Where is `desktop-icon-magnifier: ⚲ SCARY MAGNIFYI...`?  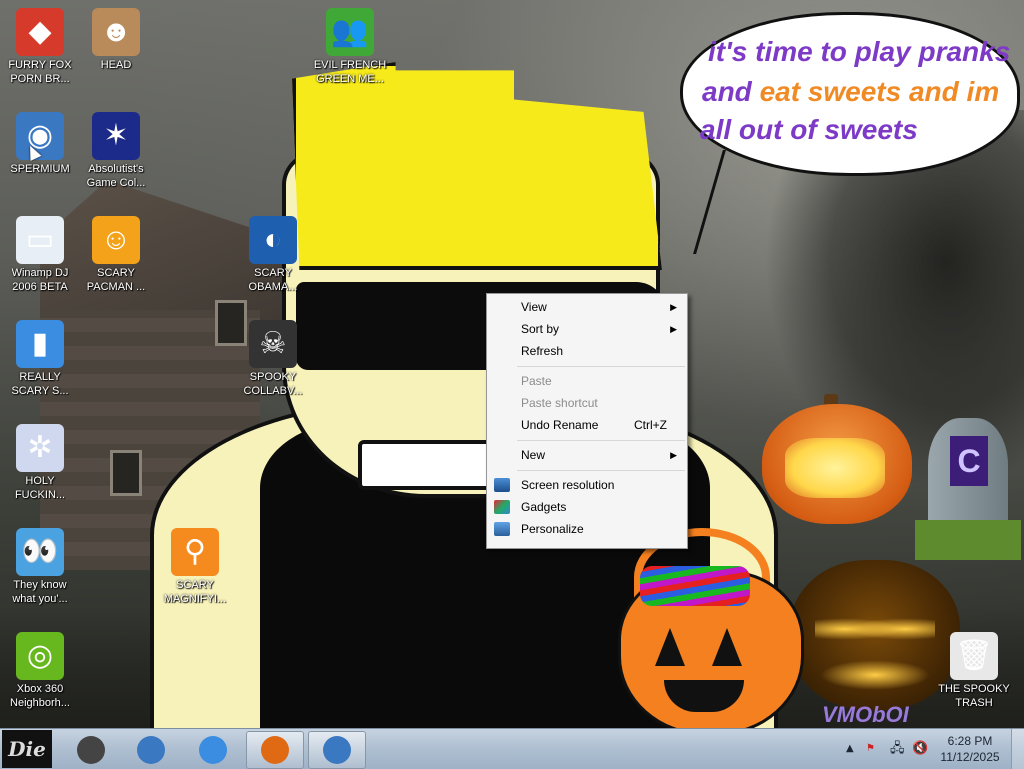
desktop-icon-magnifier: ⚲ SCARY MAGNIFYI... is located at coordinates (195, 567).